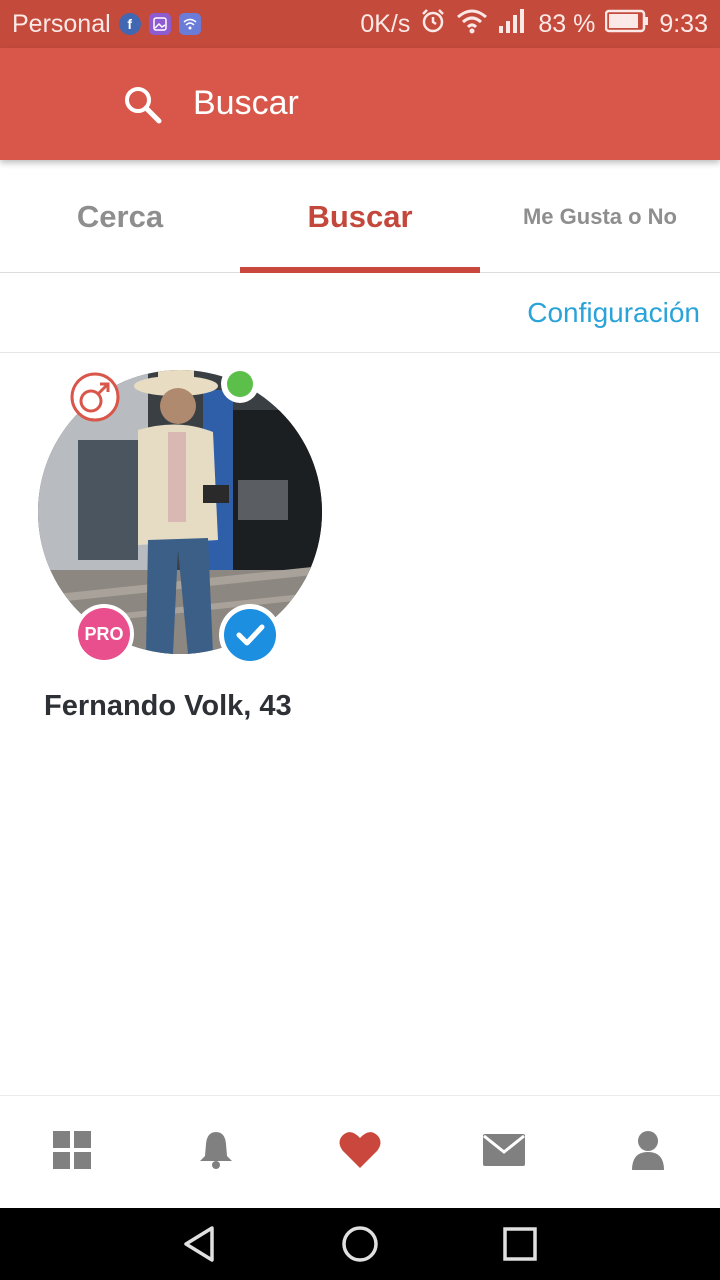 Image resolution: width=720 pixels, height=1280 pixels. I want to click on pro-label: PRO, so click(104, 634).